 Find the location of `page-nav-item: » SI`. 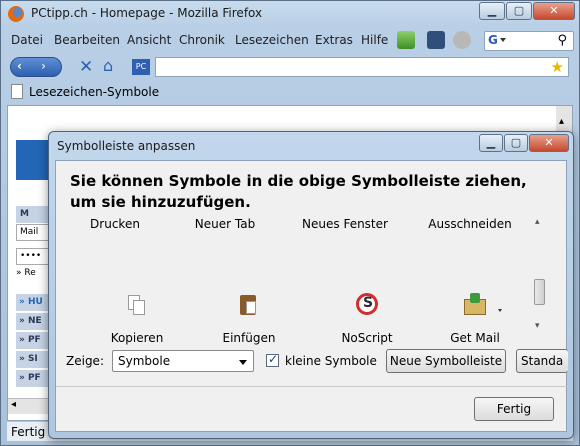

page-nav-item: » SI is located at coordinates (33, 359).